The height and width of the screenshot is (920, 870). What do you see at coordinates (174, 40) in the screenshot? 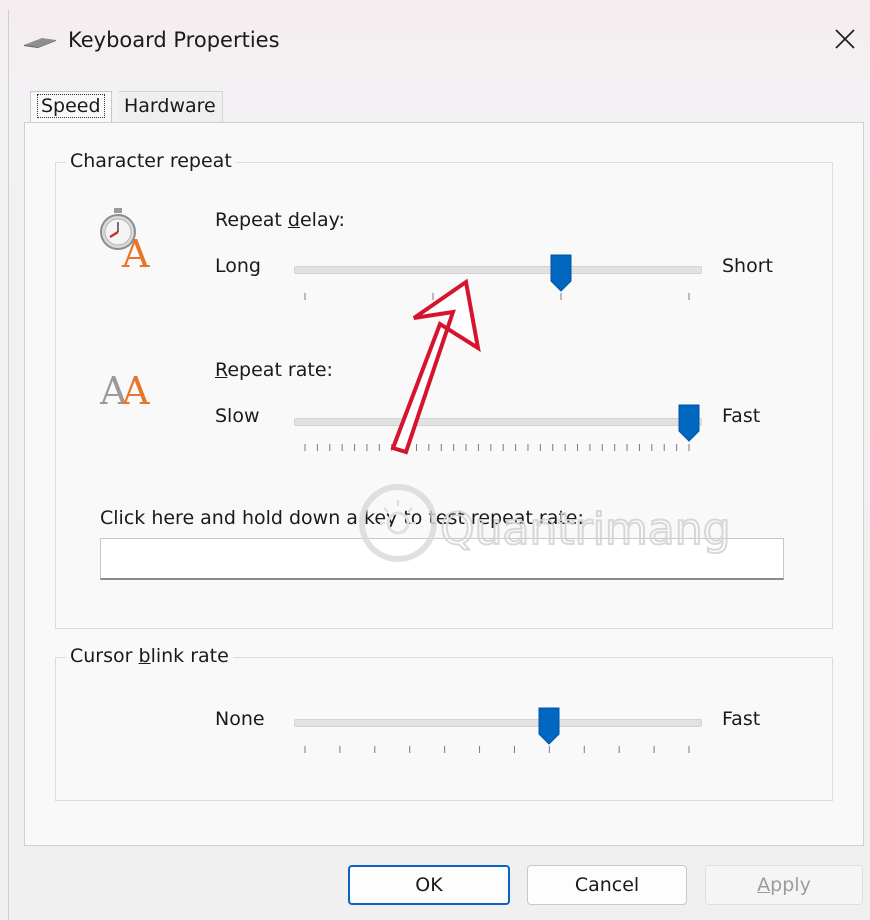
I see `window-title: Keyboard Properties` at bounding box center [174, 40].